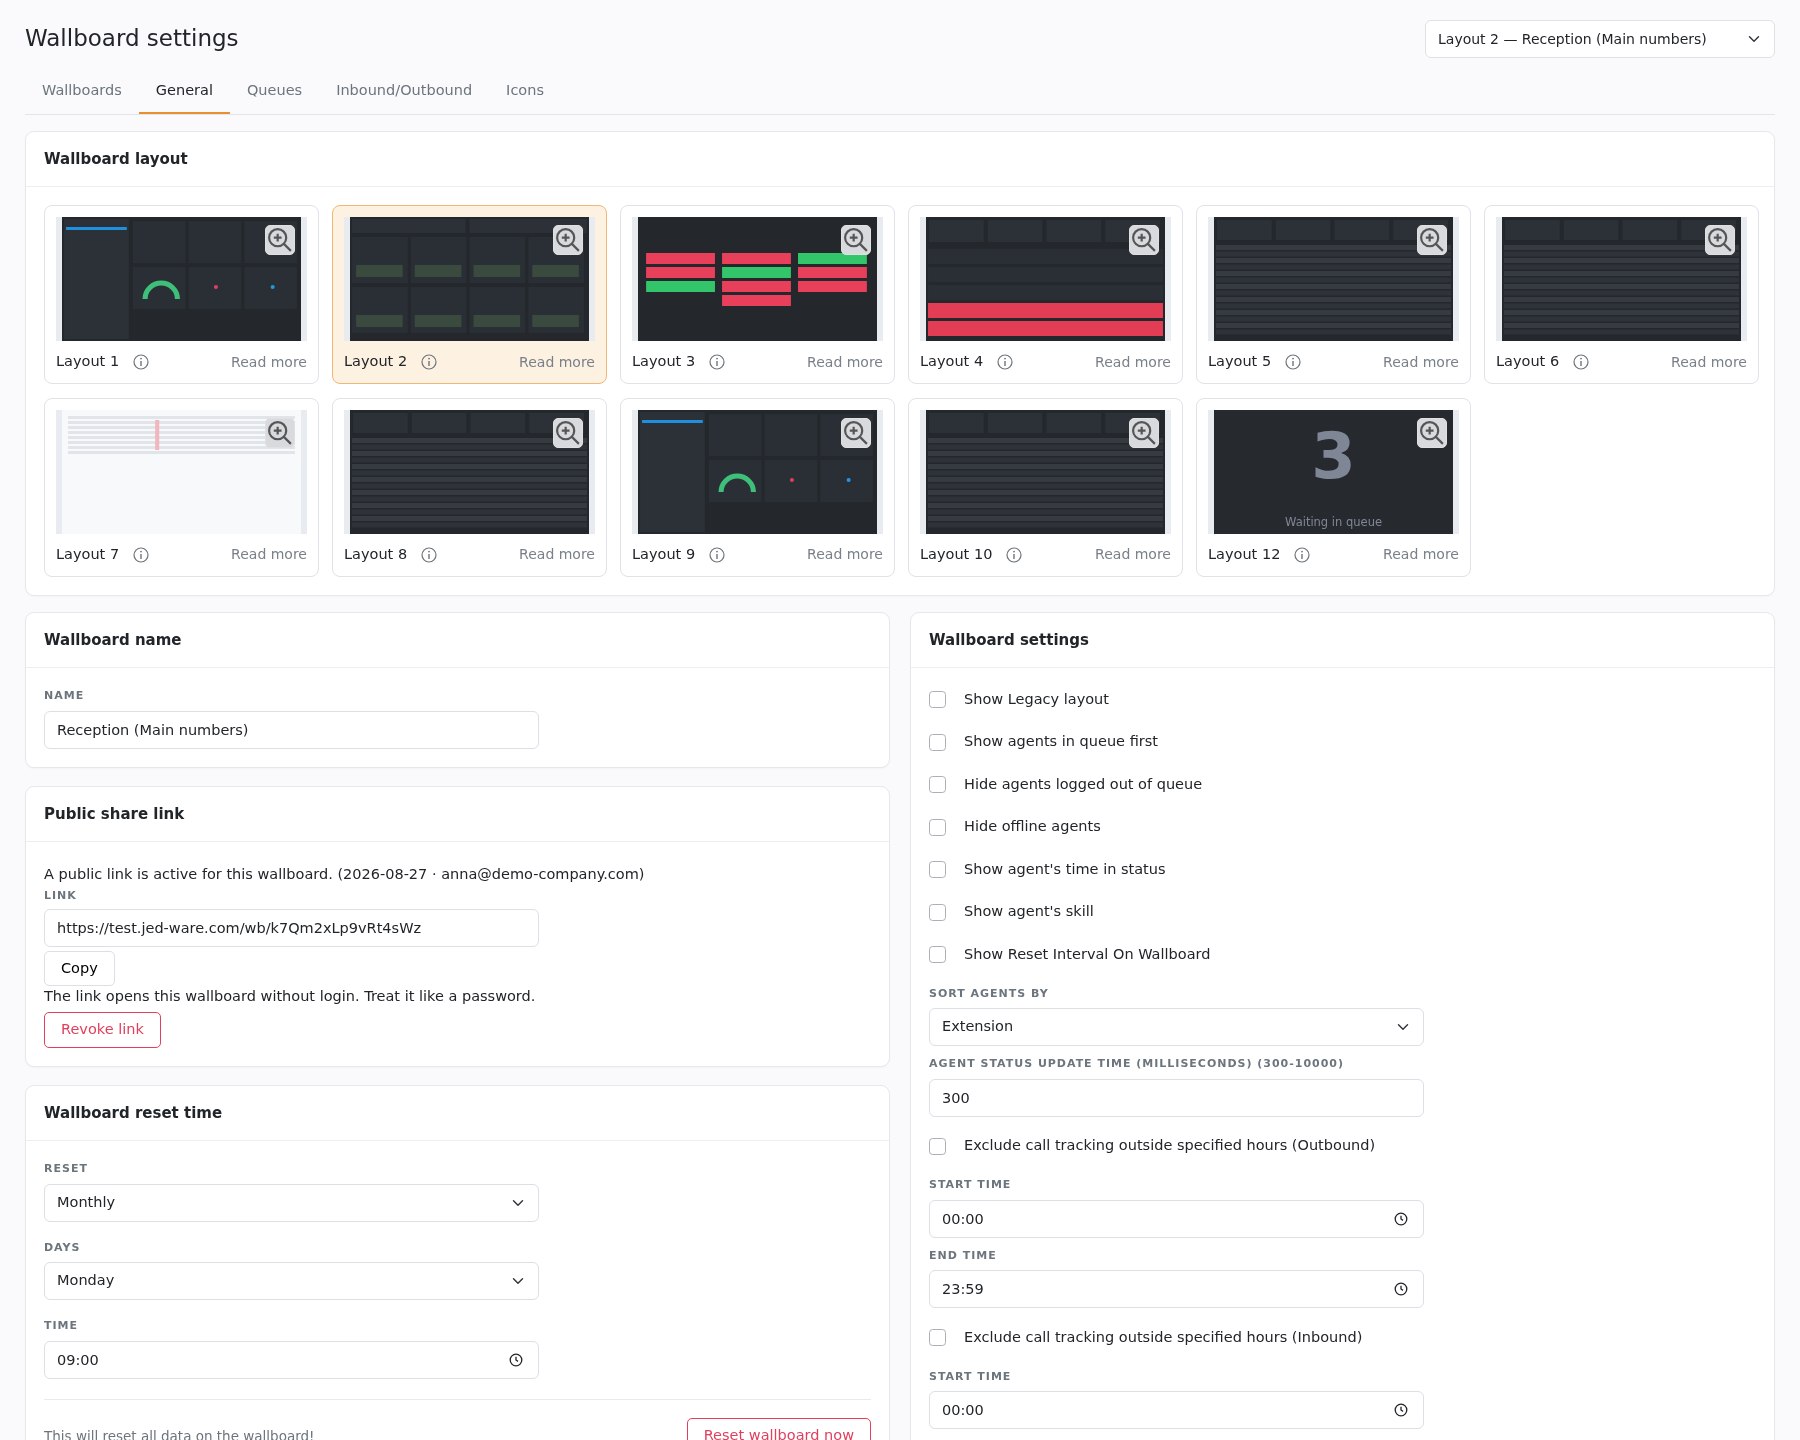 The image size is (1800, 1440). What do you see at coordinates (1244, 554) in the screenshot?
I see `layout-name: Layout 12` at bounding box center [1244, 554].